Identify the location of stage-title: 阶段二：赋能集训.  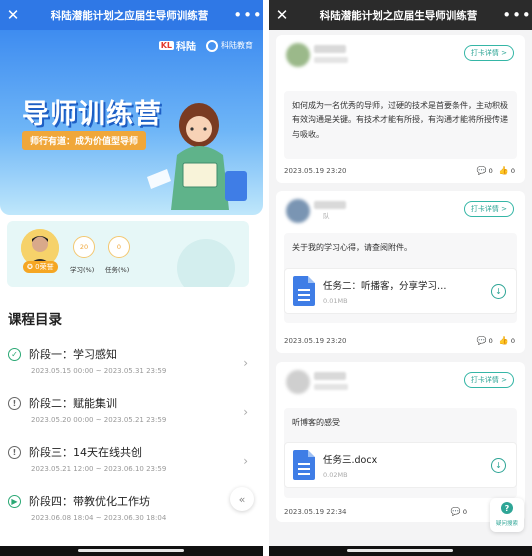
(73, 403).